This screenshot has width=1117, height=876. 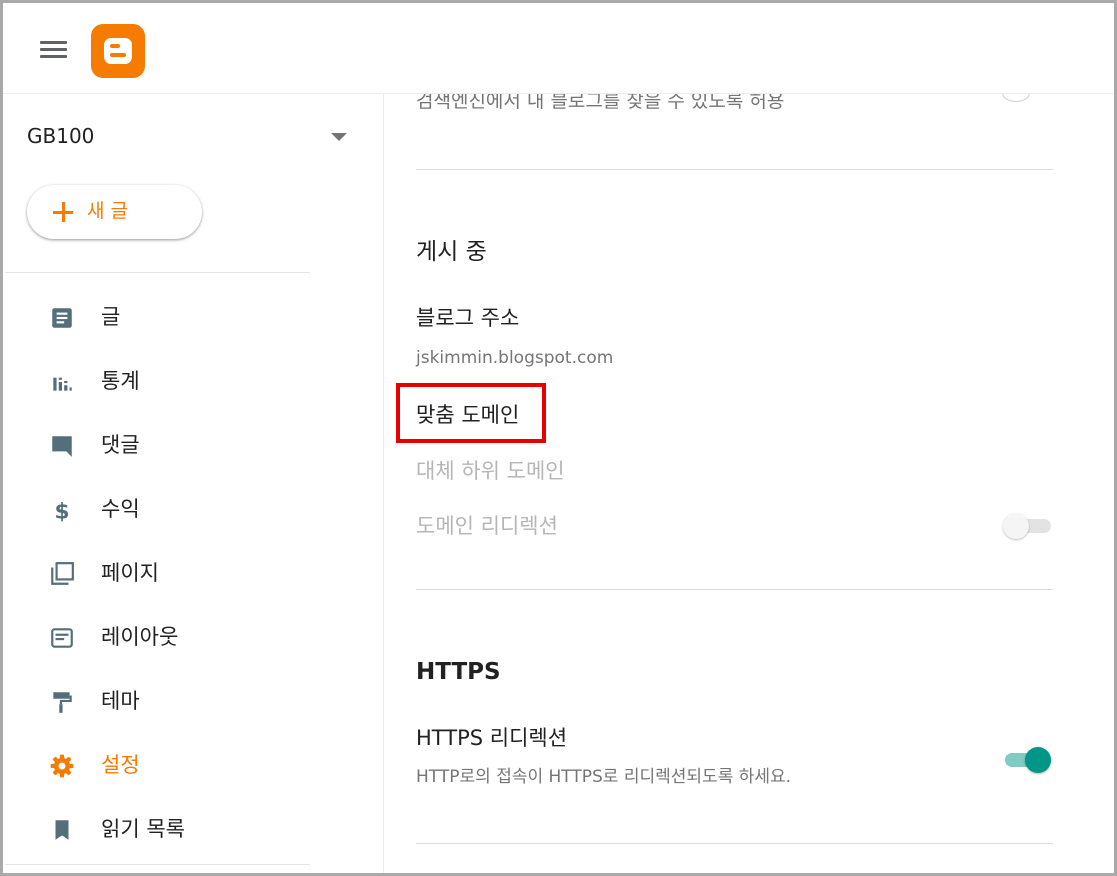 I want to click on sidebar-item-earnings: $ 수익, so click(x=168, y=509).